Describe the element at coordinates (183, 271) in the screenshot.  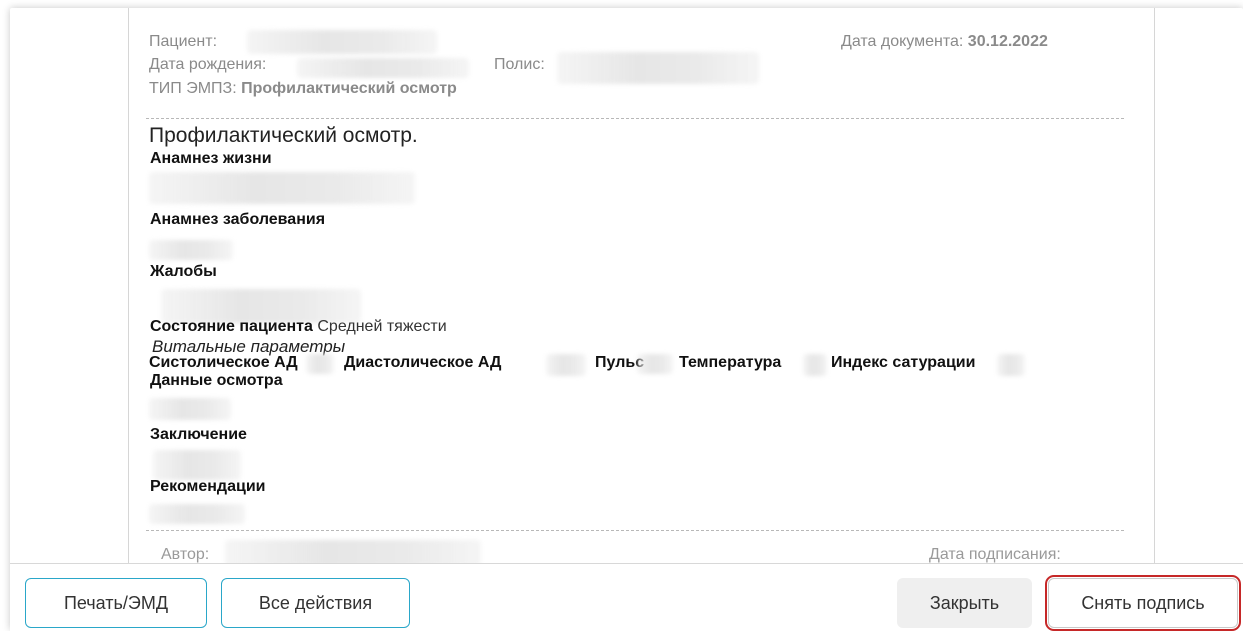
I see `complaints-heading: Жалобы` at that location.